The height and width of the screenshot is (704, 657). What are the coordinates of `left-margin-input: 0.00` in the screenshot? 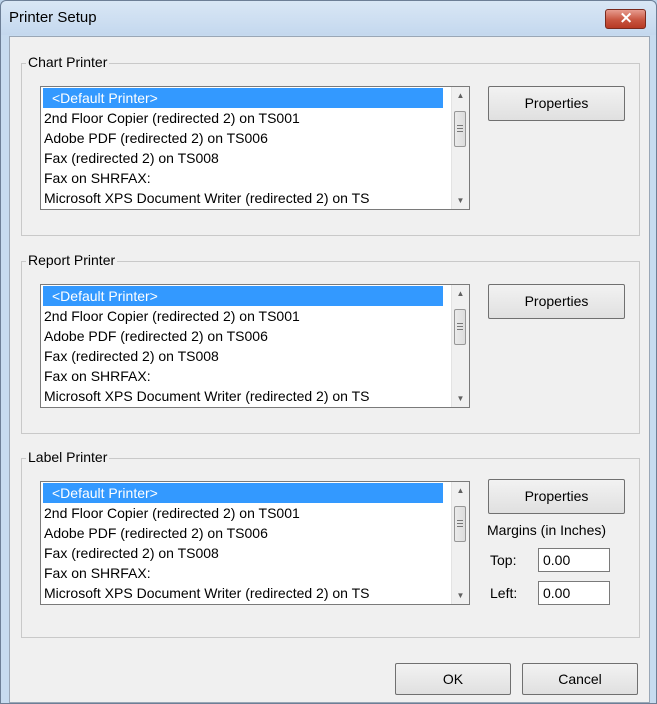 It's located at (574, 593).